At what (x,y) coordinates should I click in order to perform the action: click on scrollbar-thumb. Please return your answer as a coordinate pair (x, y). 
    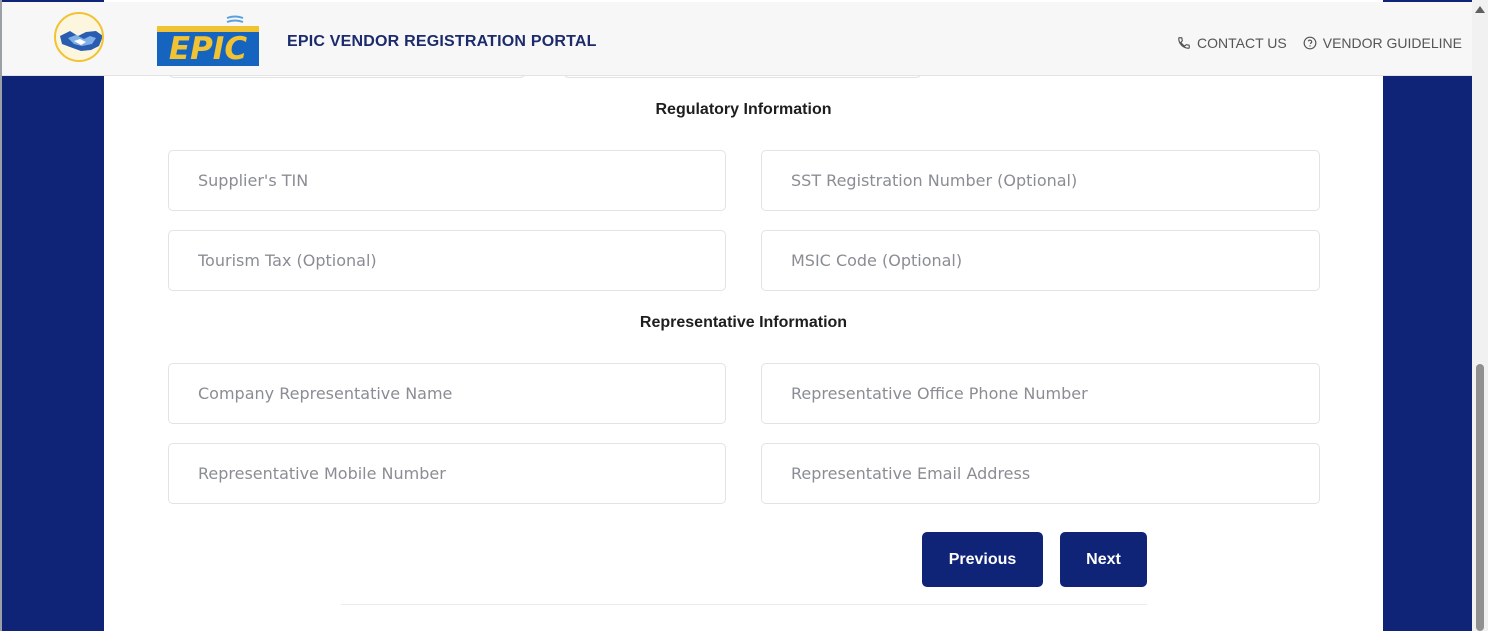
    Looking at the image, I should click on (1480, 497).